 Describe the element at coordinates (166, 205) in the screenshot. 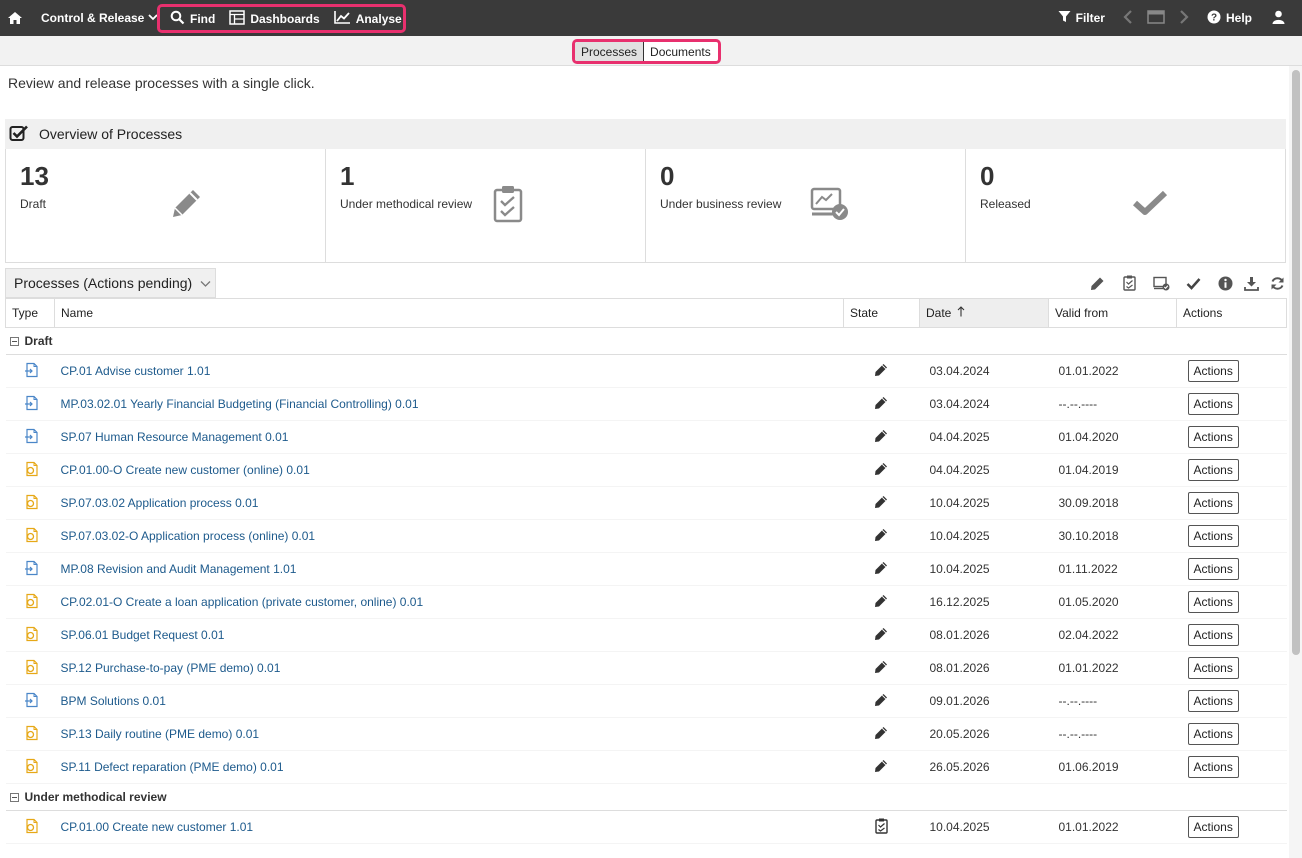

I see `kpi-draft: 13 Draft` at that location.